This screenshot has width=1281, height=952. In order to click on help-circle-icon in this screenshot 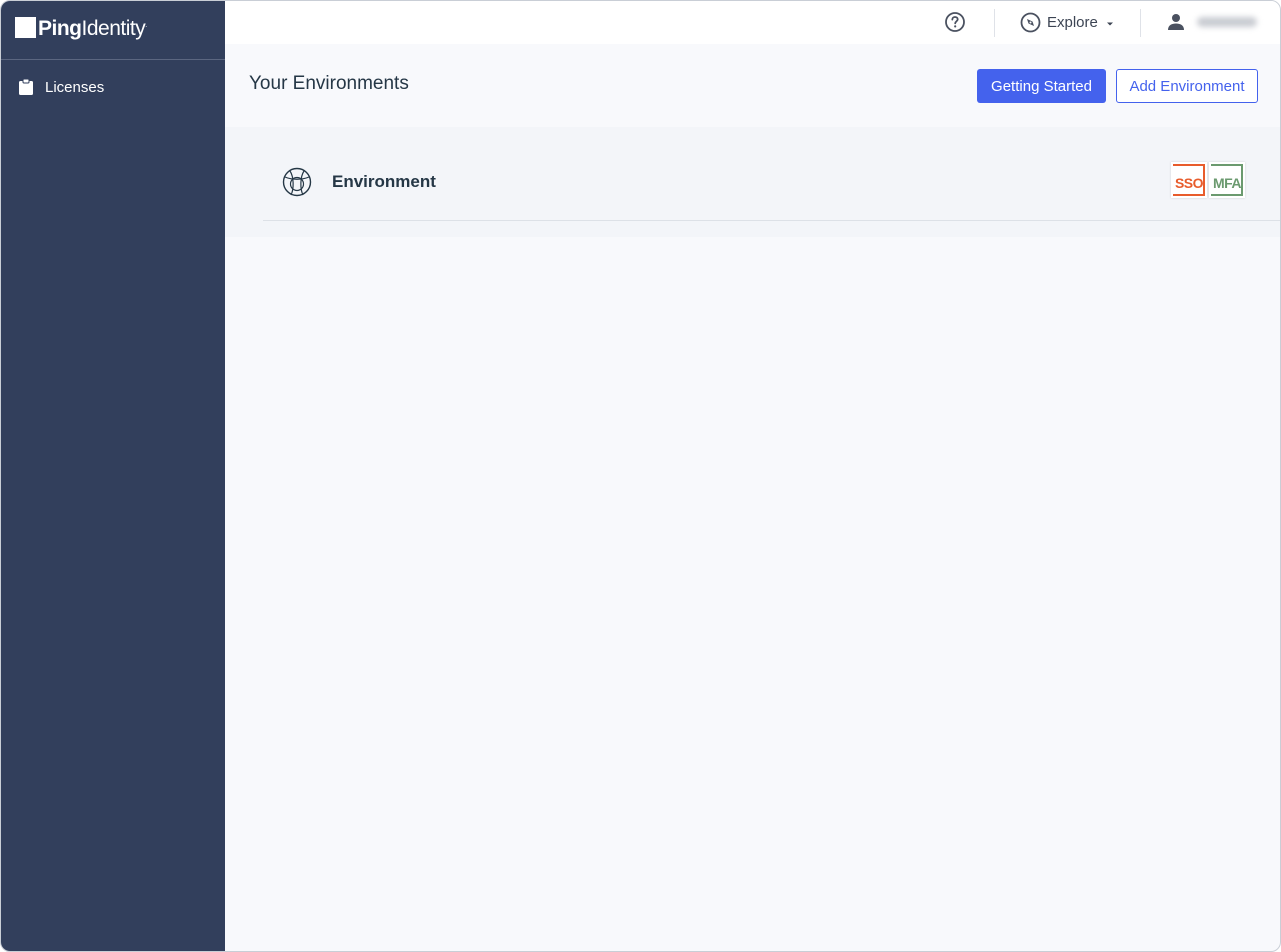, I will do `click(955, 22)`.